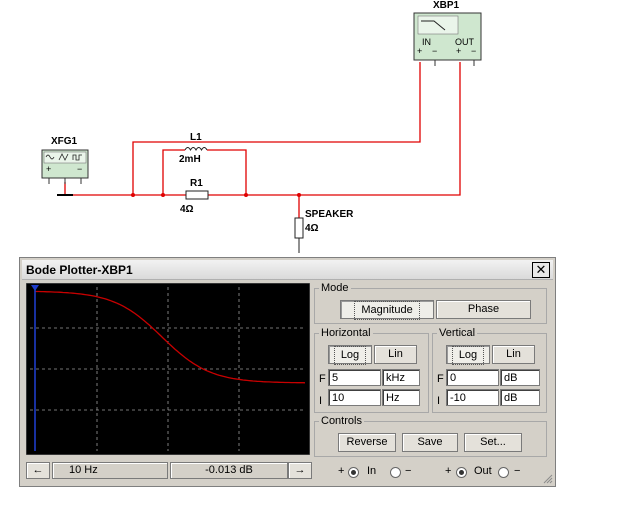 The height and width of the screenshot is (507, 620). What do you see at coordinates (446, 5) in the screenshot?
I see `xbp1-label: XBP1` at bounding box center [446, 5].